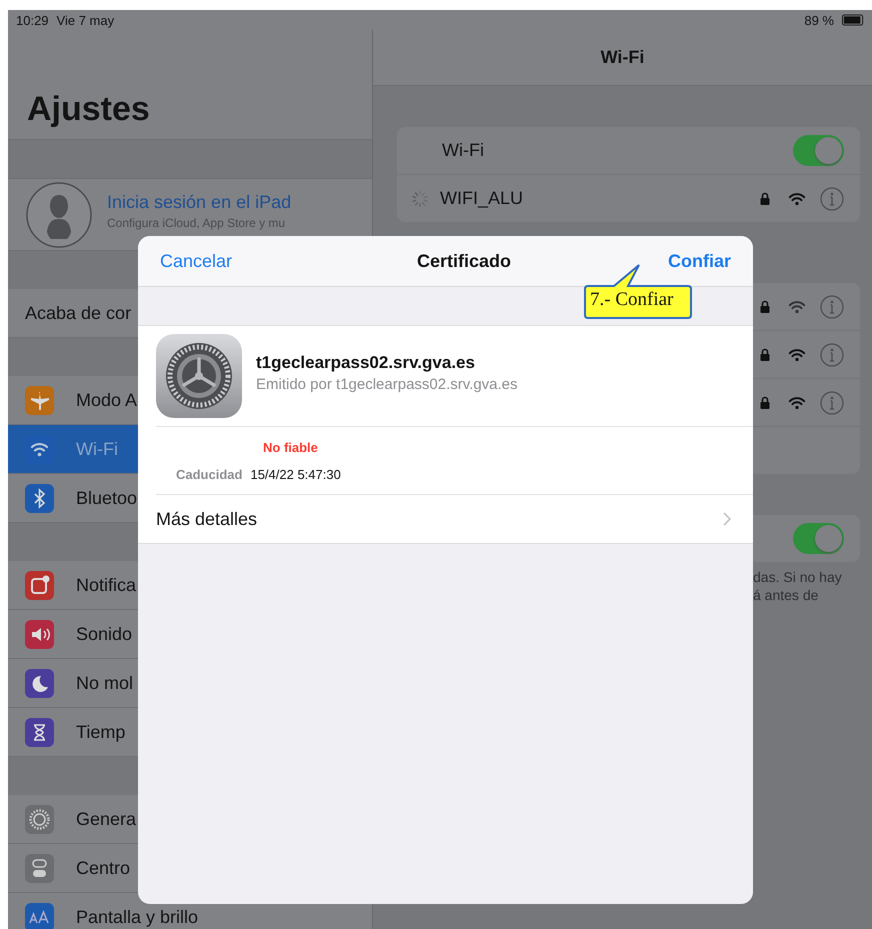 This screenshot has height=929, width=872. What do you see at coordinates (85, 20) in the screenshot?
I see `status-date: Vie 7 may` at bounding box center [85, 20].